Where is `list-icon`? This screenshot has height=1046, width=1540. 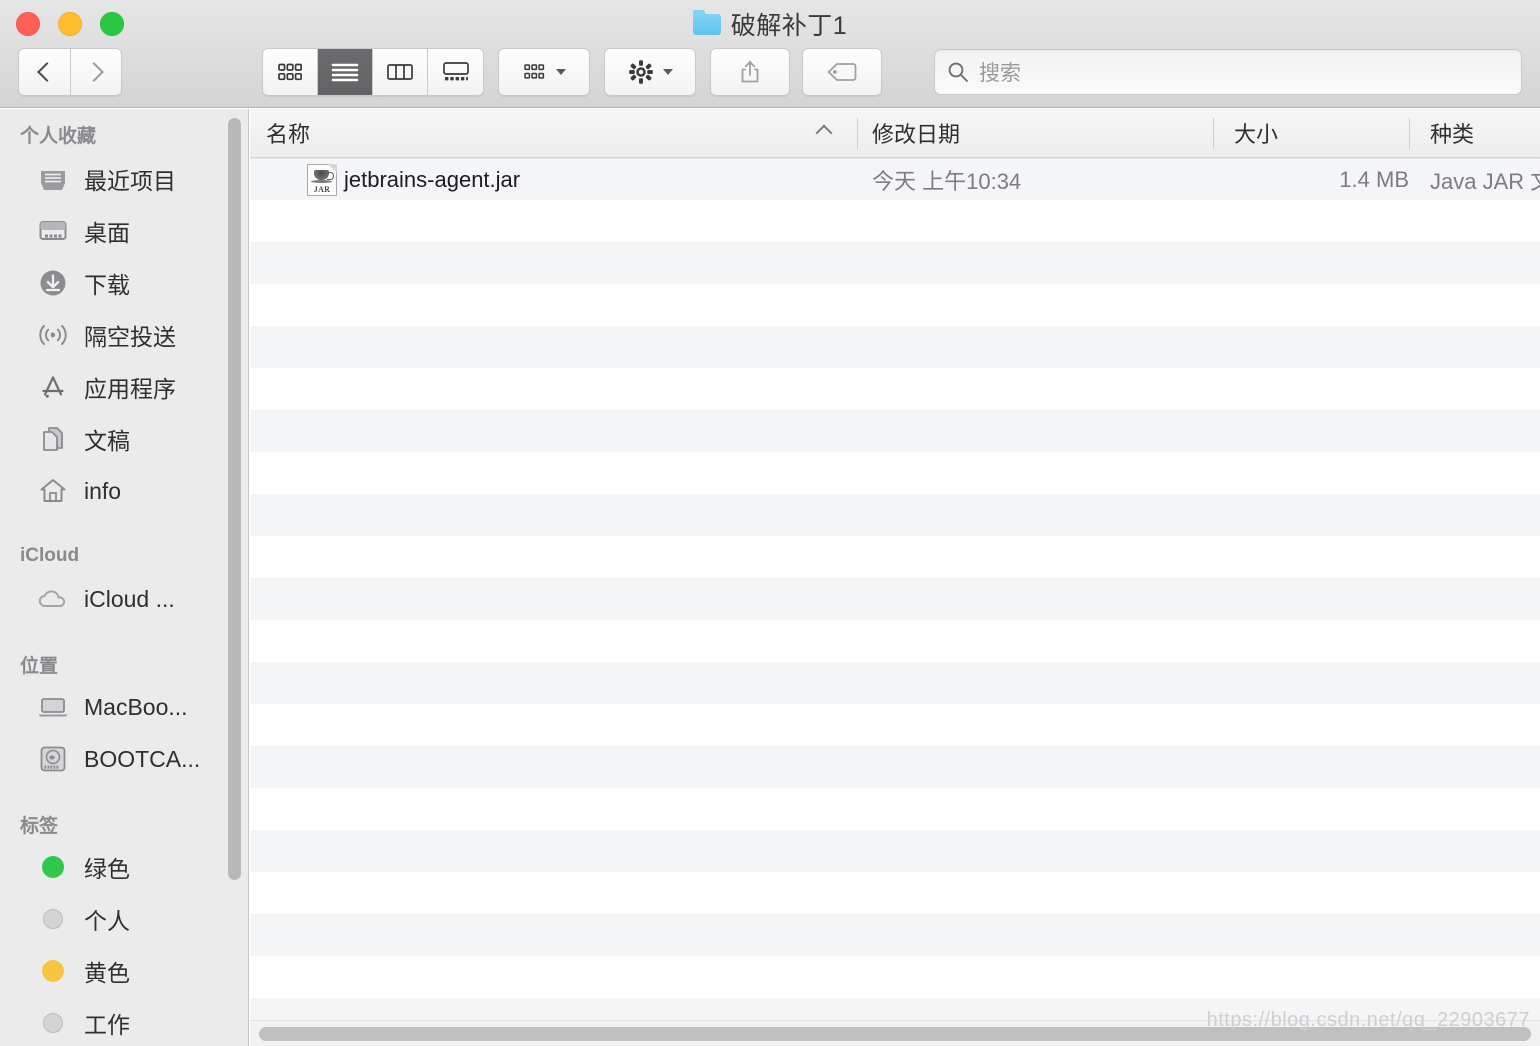
list-icon is located at coordinates (345, 72).